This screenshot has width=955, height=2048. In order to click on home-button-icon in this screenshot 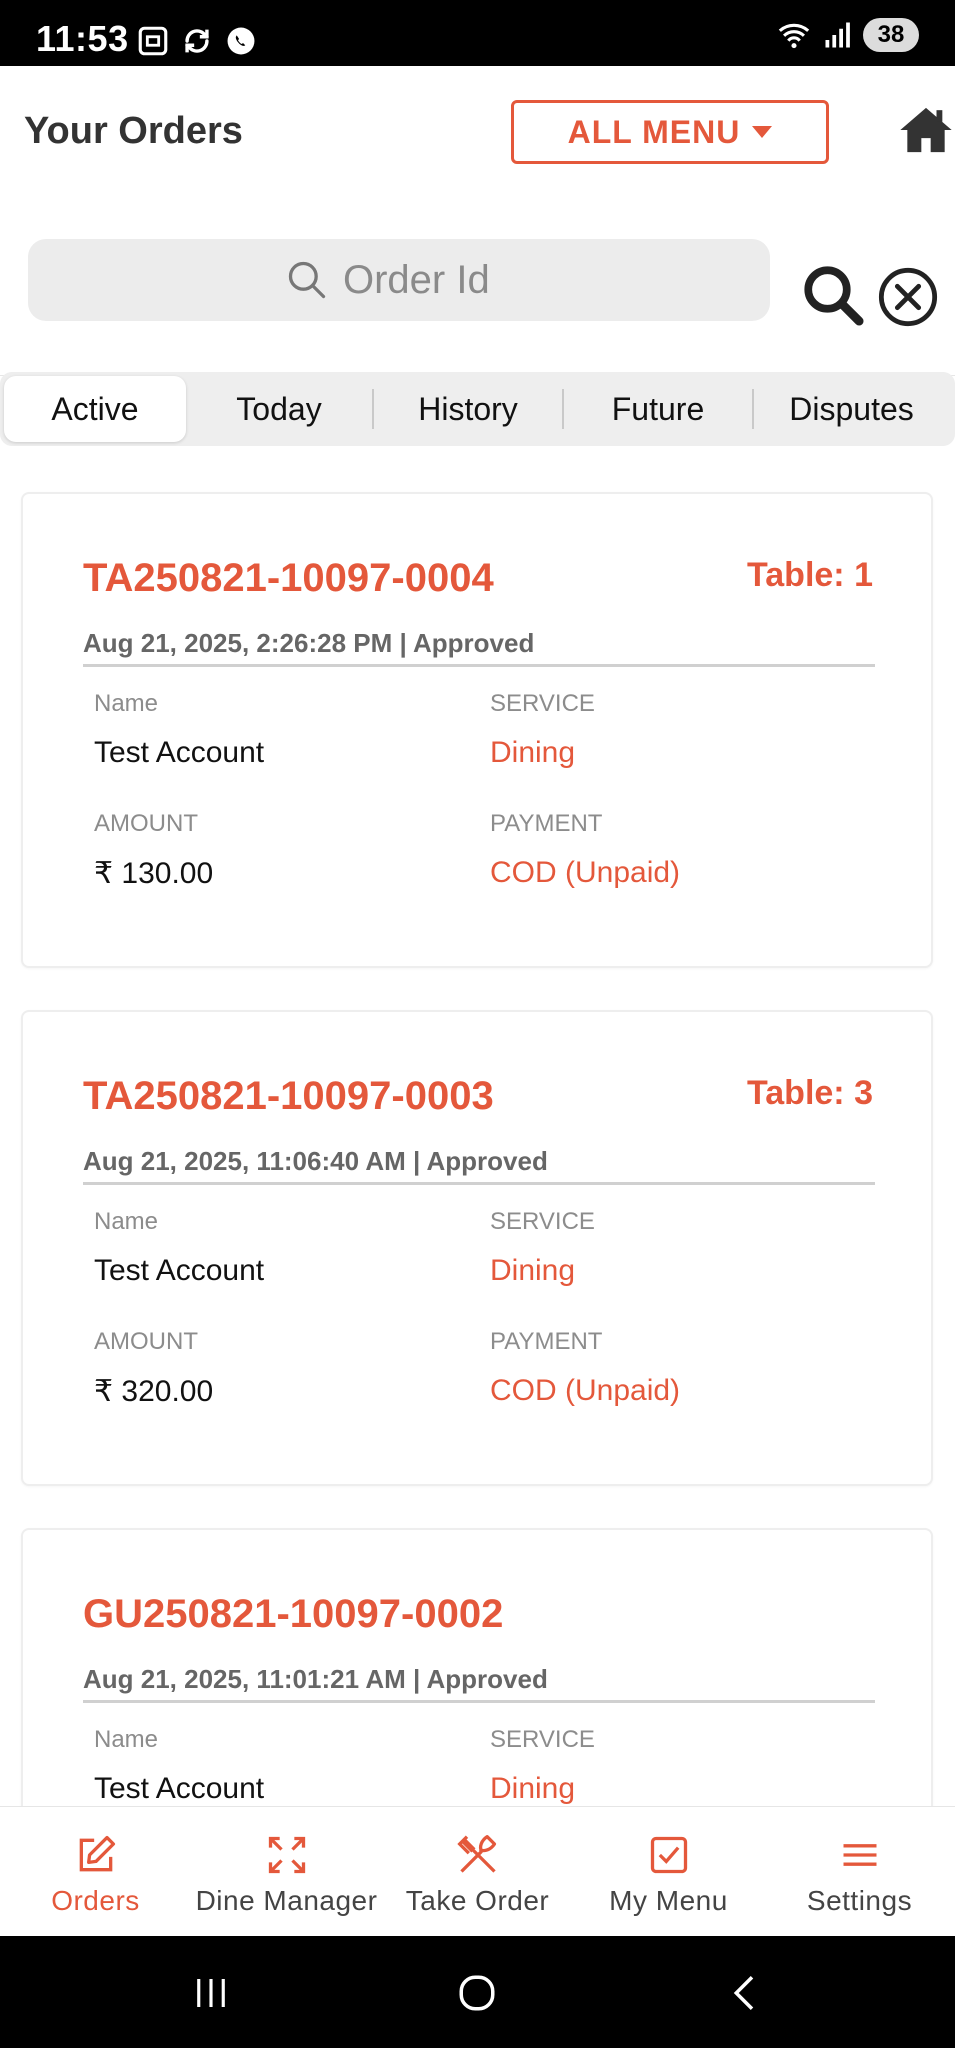, I will do `click(477, 1993)`.